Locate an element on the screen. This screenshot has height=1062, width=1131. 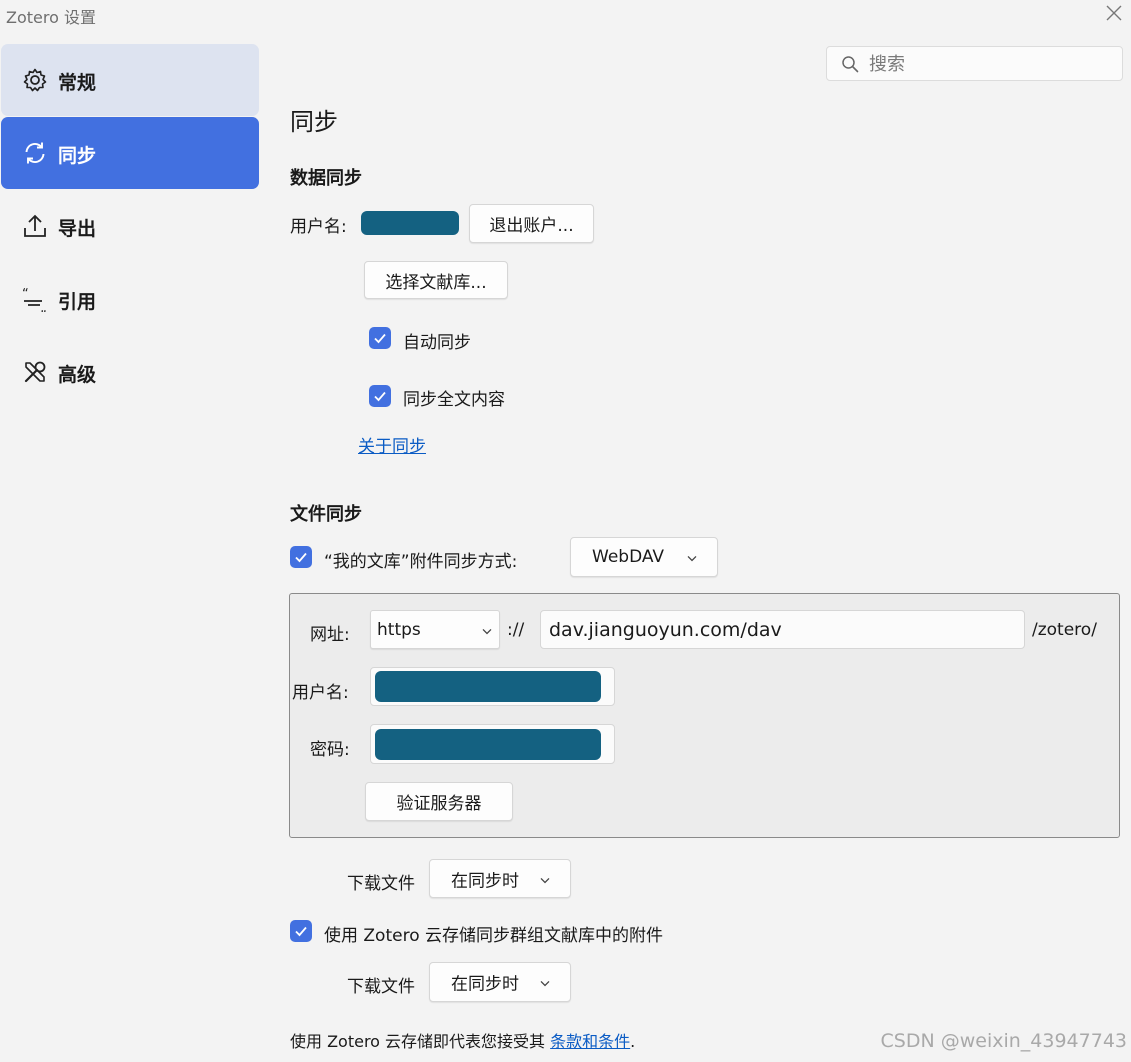
sidebar-item-sync: 同步 is located at coordinates (130, 153).